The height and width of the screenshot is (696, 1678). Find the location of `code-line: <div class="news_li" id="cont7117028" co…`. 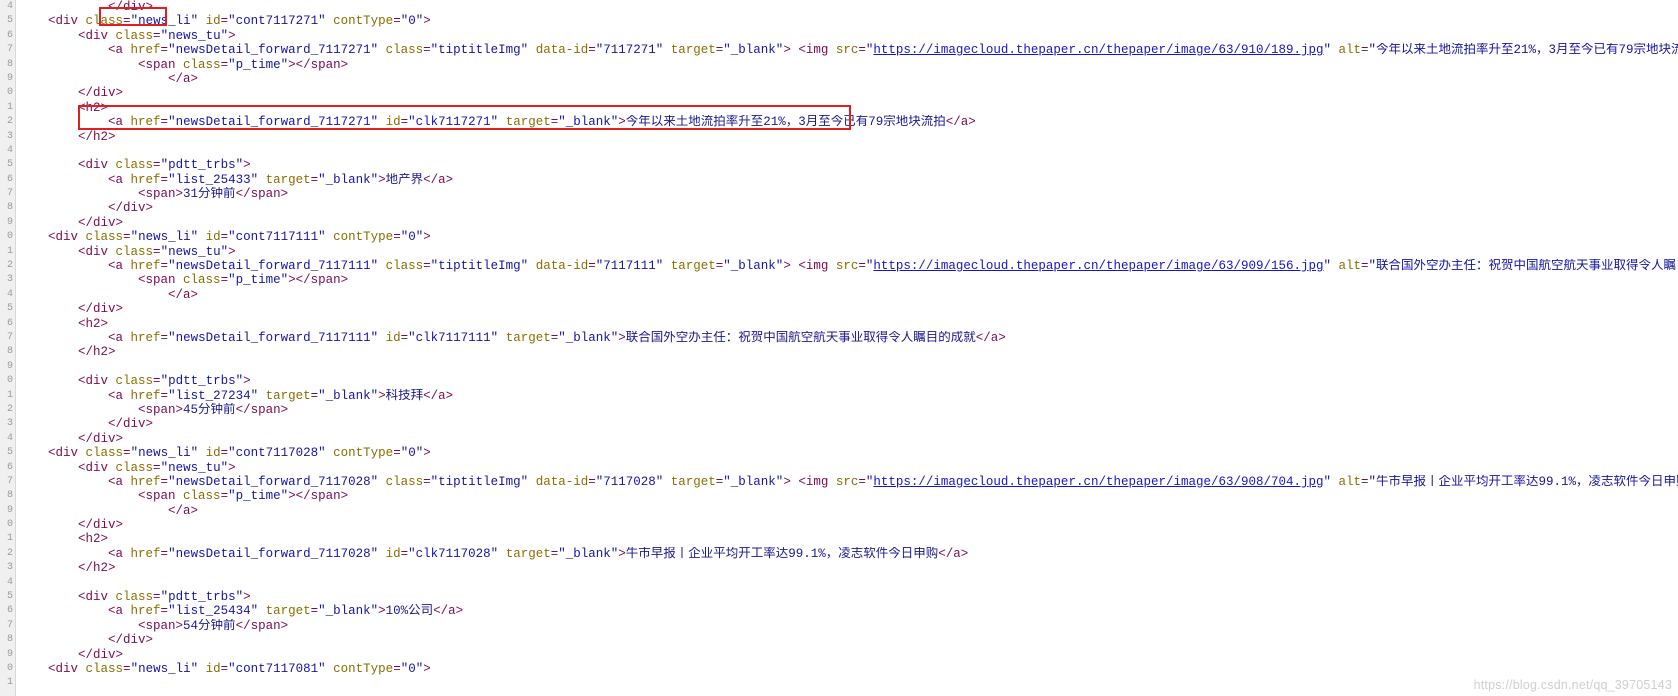

code-line: <div class="news_li" id="cont7117028" co… is located at coordinates (239, 453).